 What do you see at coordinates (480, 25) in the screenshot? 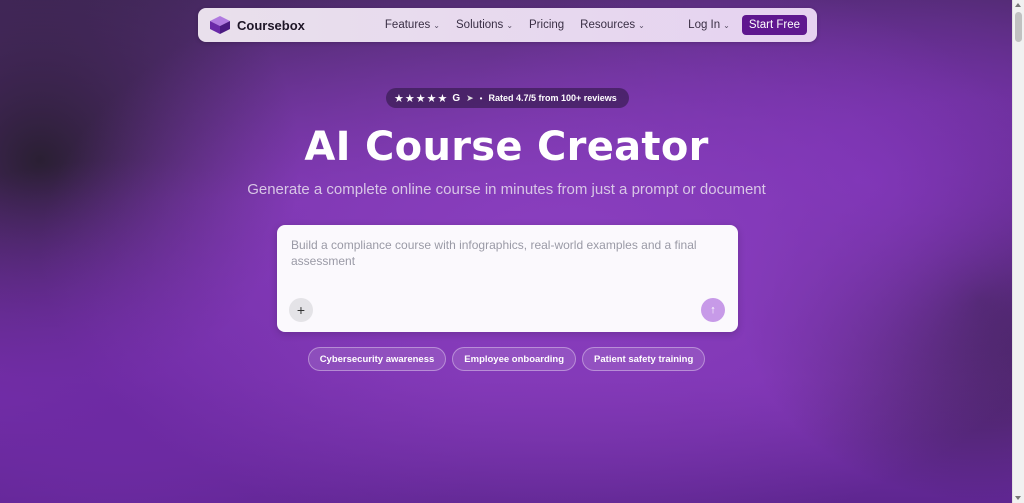
I see `nav-item-label: Solutions` at bounding box center [480, 25].